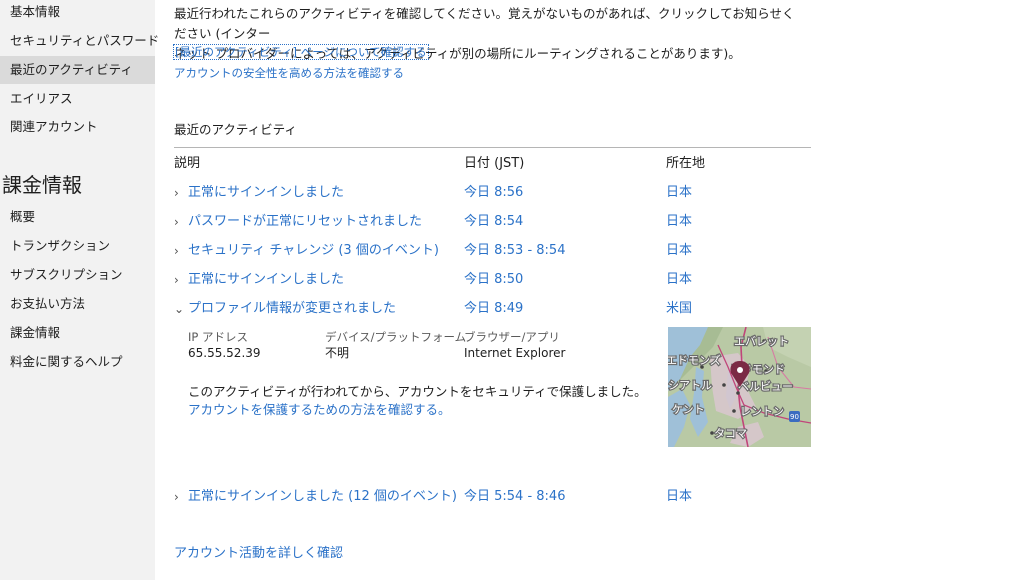  What do you see at coordinates (493, 280) in the screenshot?
I see `activity-date: 今日 8:50` at bounding box center [493, 280].